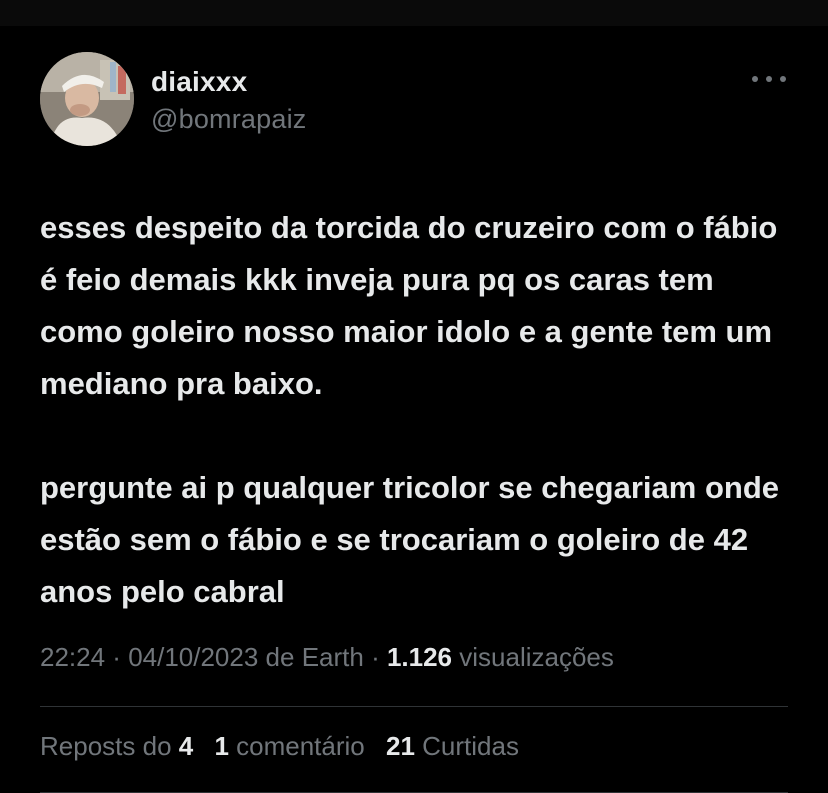 Image resolution: width=828 pixels, height=793 pixels. Describe the element at coordinates (311, 657) in the screenshot. I see `tweet-source: de Earth` at that location.